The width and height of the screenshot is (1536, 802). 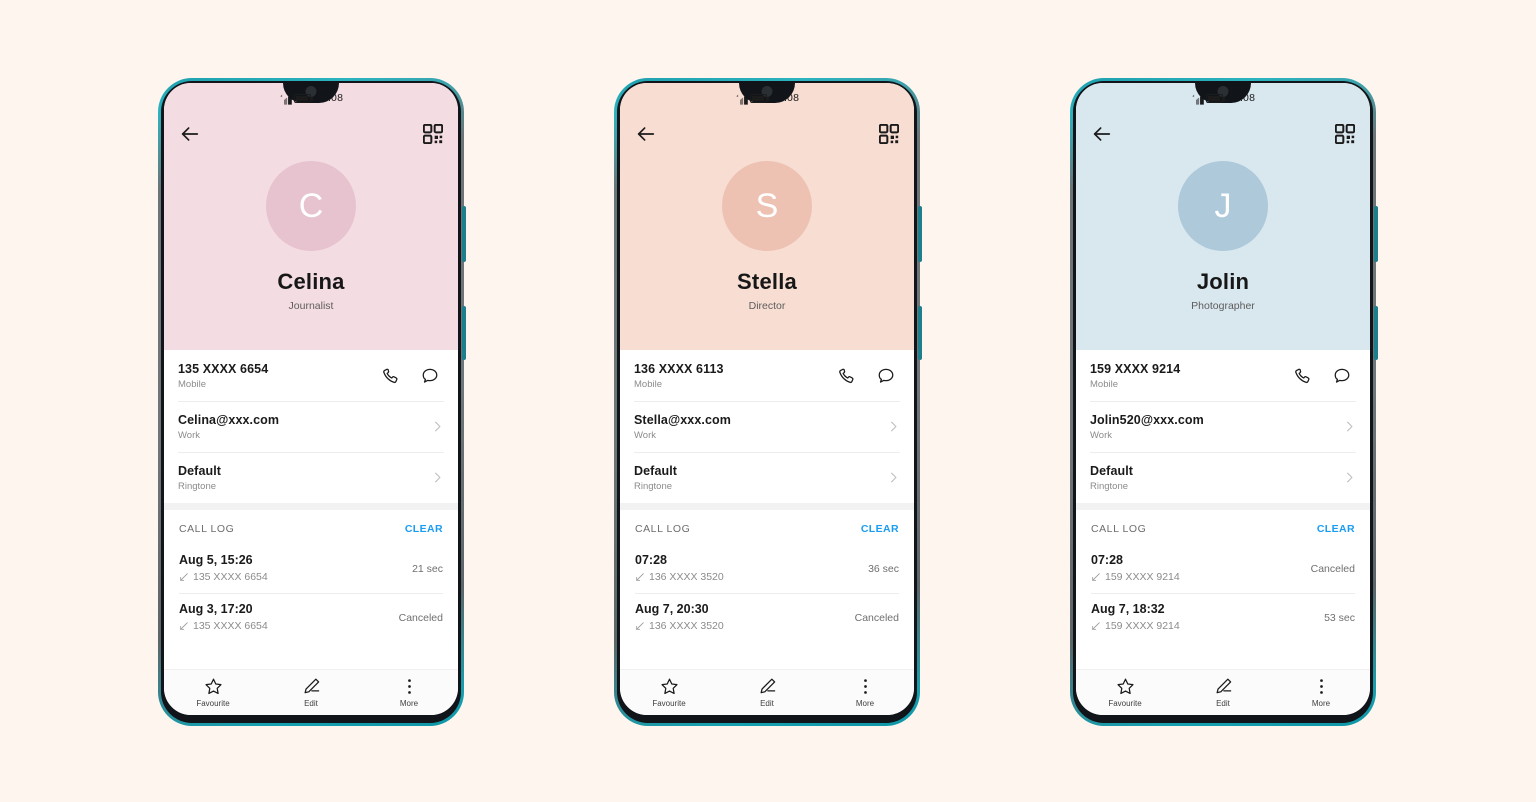 What do you see at coordinates (735, 376) in the screenshot?
I see `contact-info-text: 136 XXXX 6113 Mobile` at bounding box center [735, 376].